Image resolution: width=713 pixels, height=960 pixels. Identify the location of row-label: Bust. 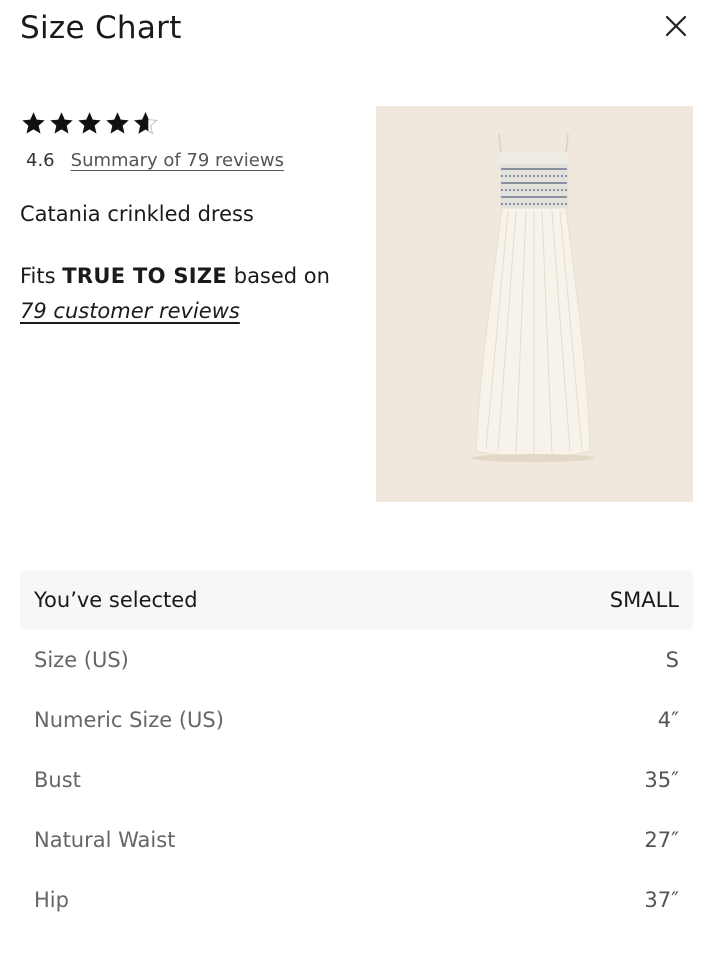
(57, 780).